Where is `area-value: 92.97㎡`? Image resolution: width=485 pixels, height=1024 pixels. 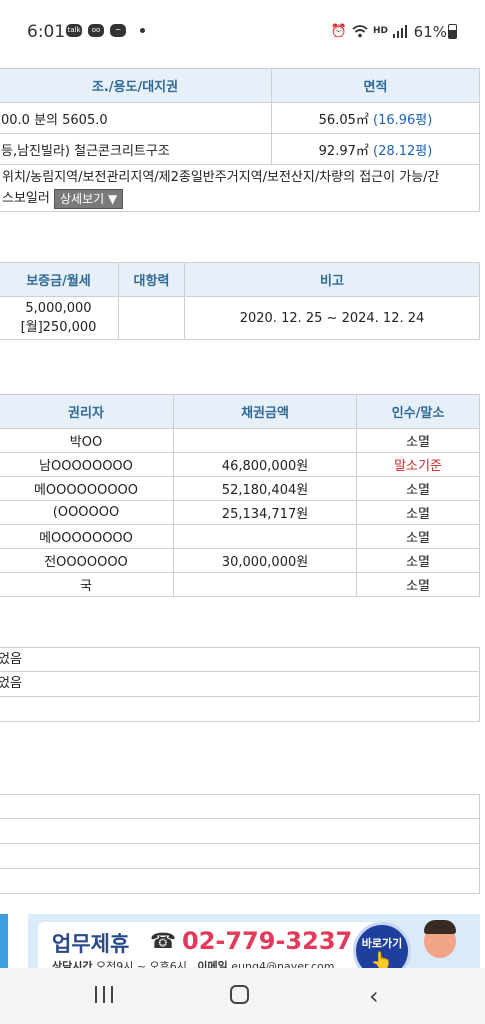 area-value: 92.97㎡ is located at coordinates (343, 151).